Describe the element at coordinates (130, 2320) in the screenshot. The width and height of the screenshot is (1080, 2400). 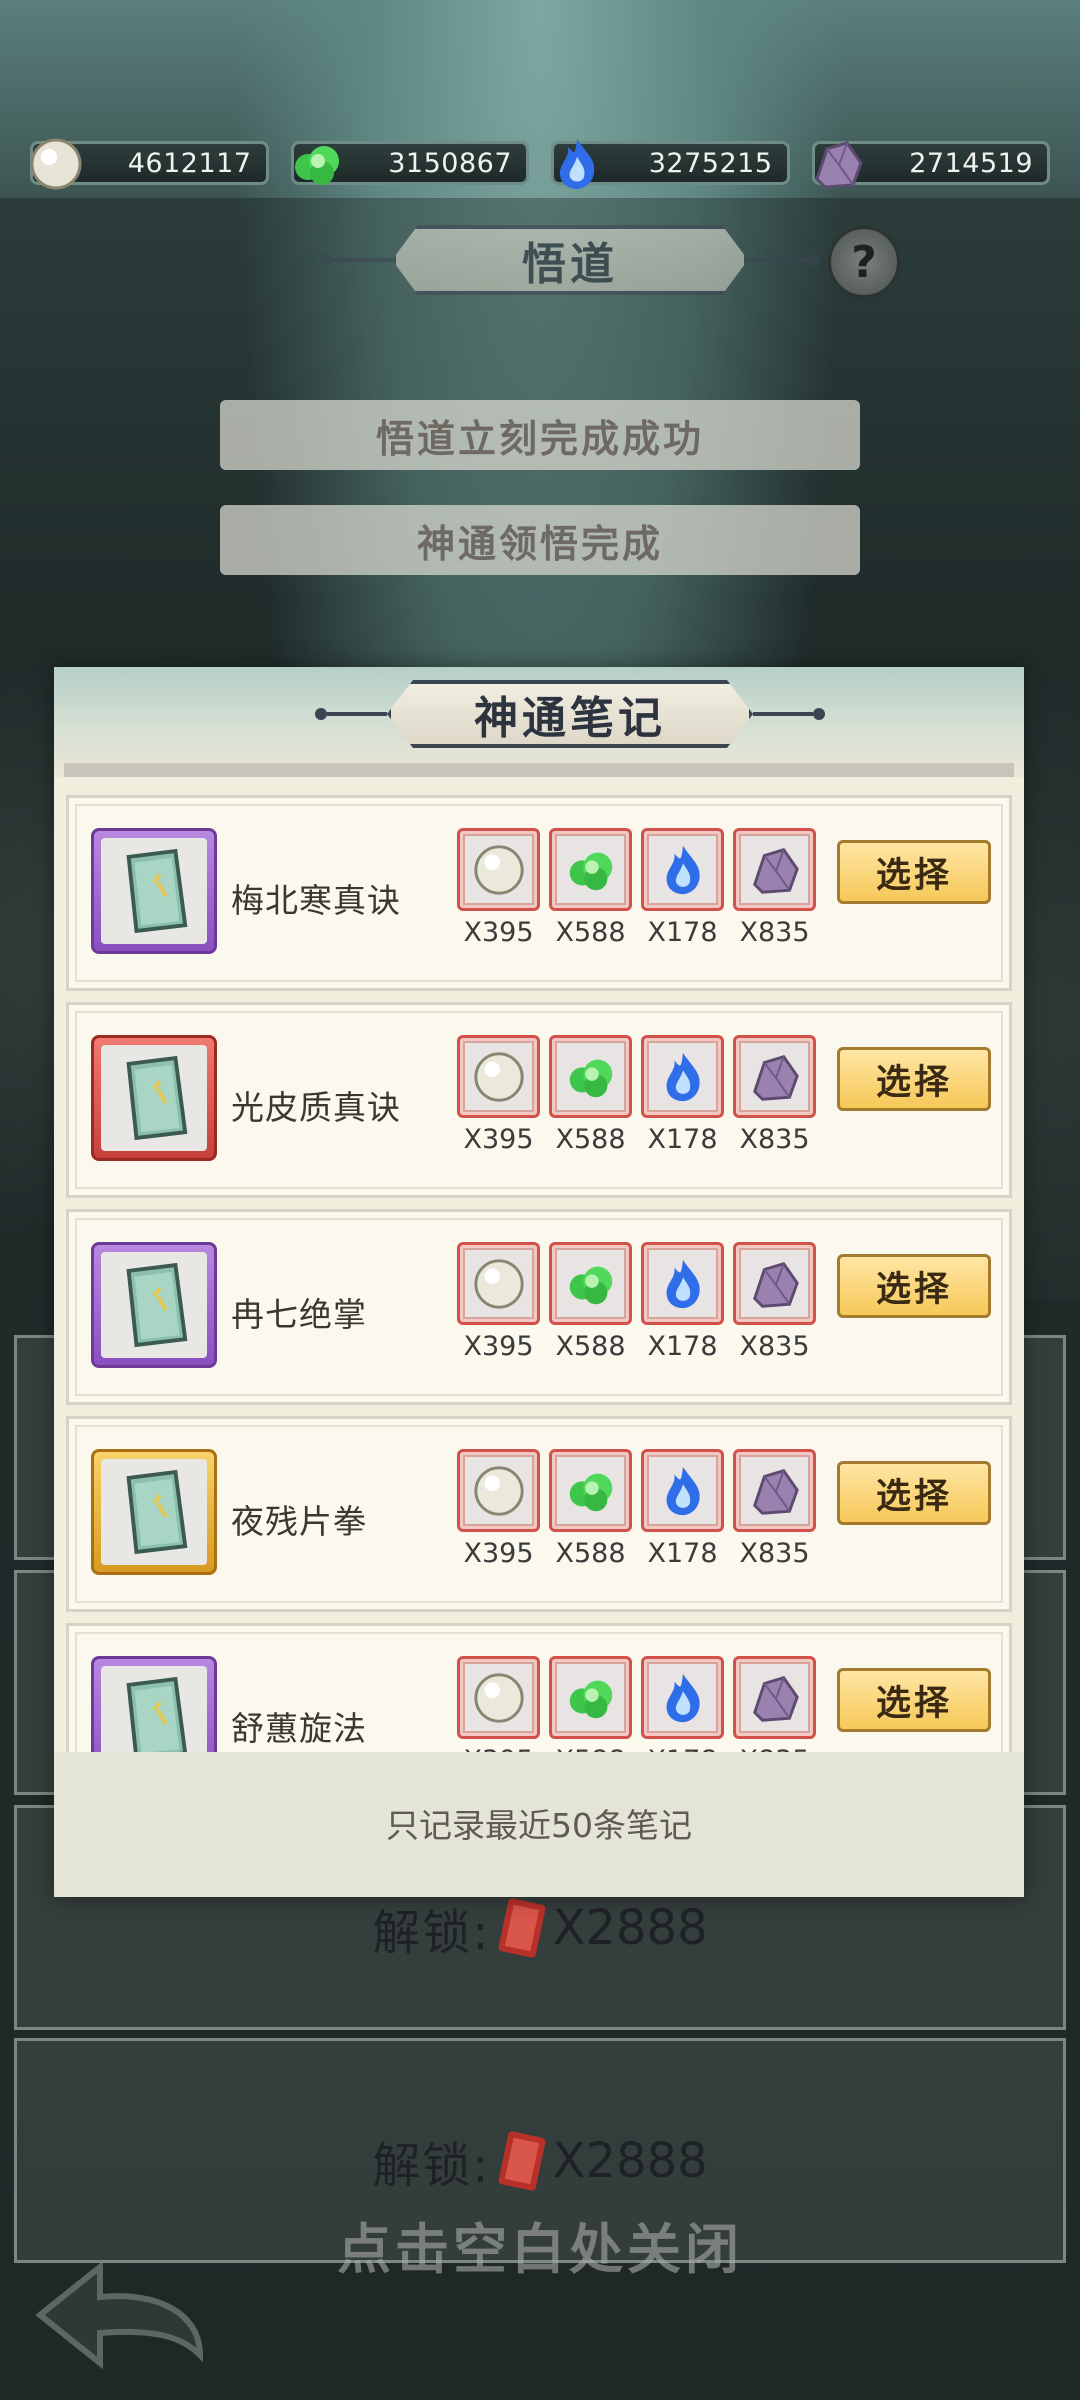
I see `back-arrow-icon` at that location.